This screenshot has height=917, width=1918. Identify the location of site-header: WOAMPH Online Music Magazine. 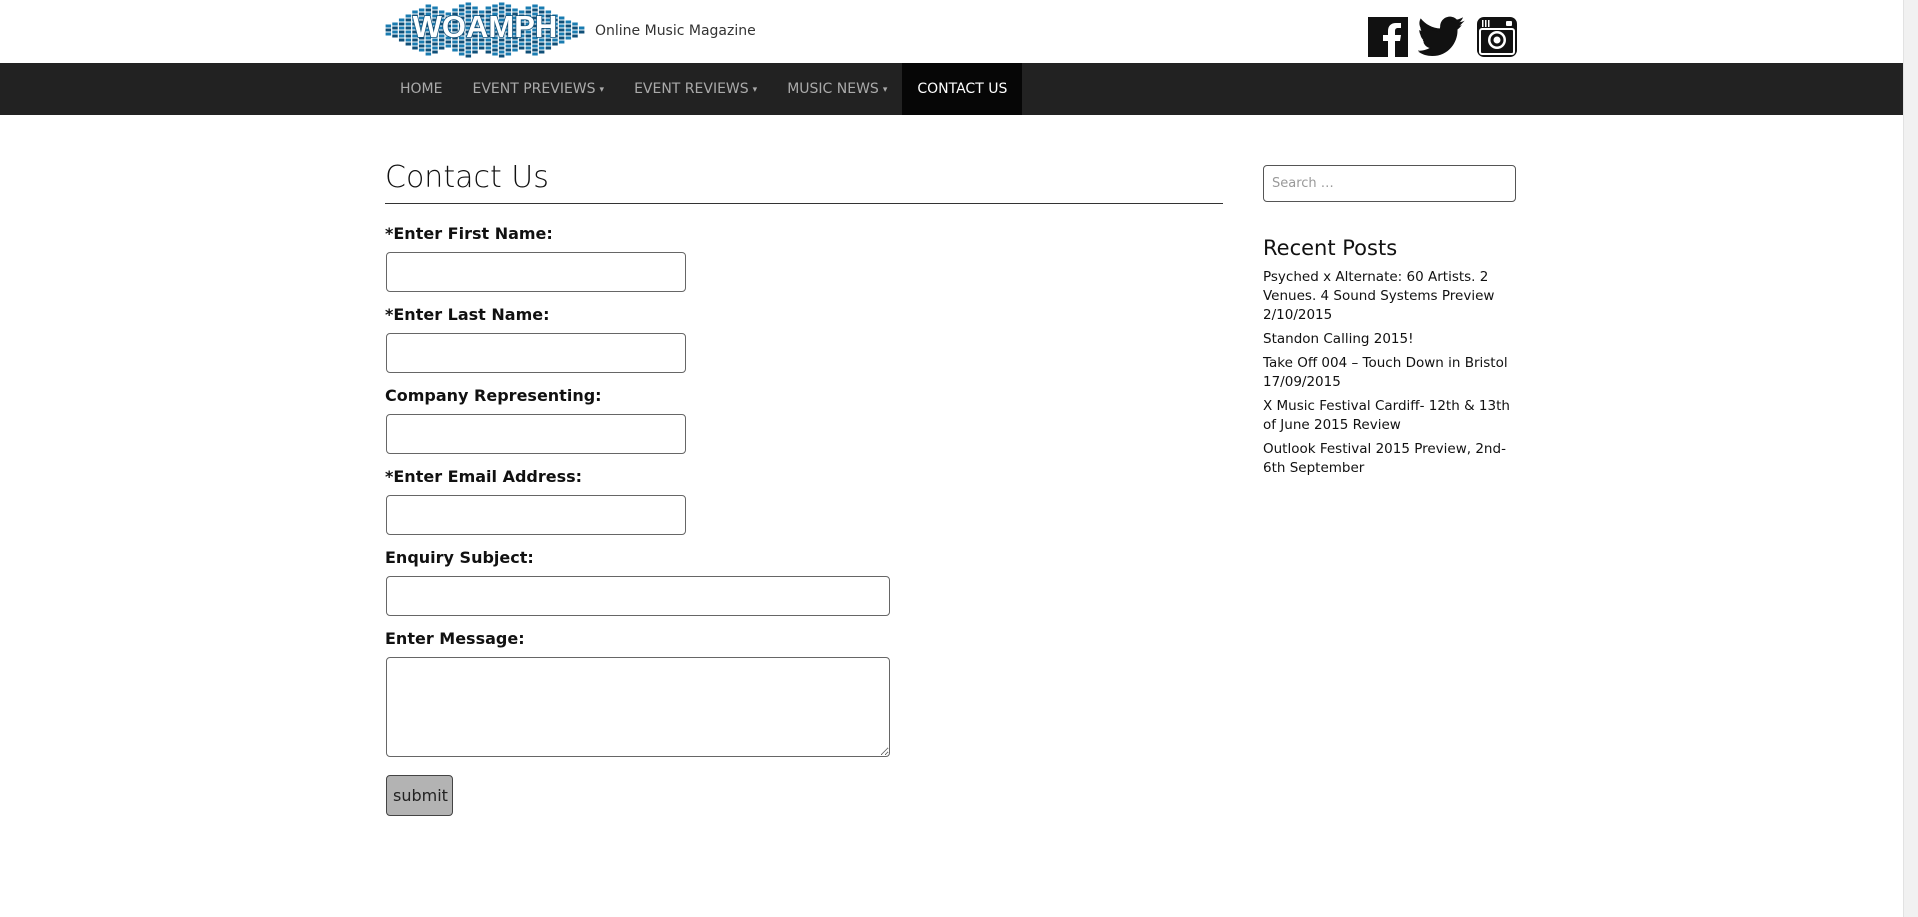
(952, 31).